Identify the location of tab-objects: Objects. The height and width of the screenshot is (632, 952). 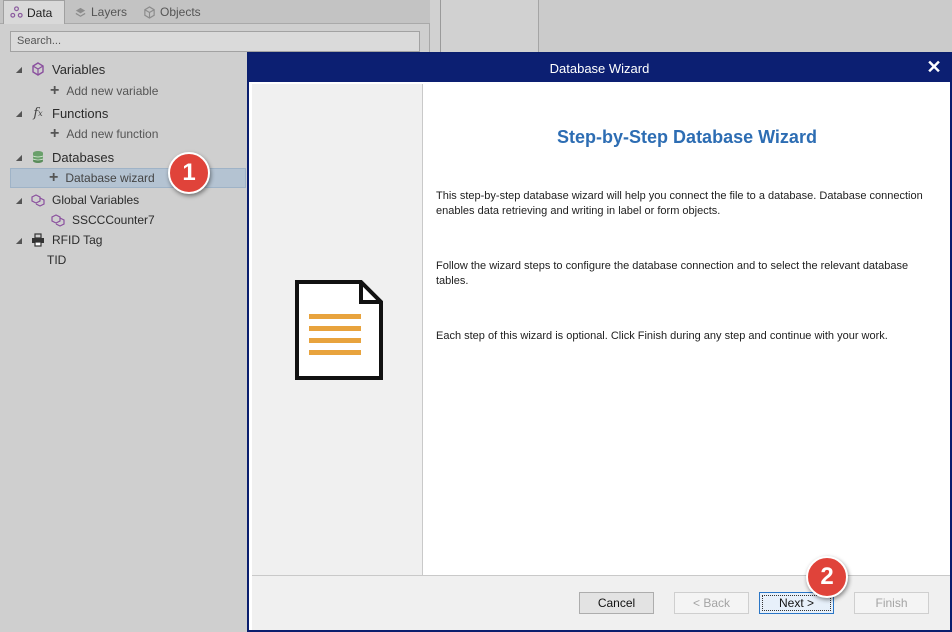
(172, 12).